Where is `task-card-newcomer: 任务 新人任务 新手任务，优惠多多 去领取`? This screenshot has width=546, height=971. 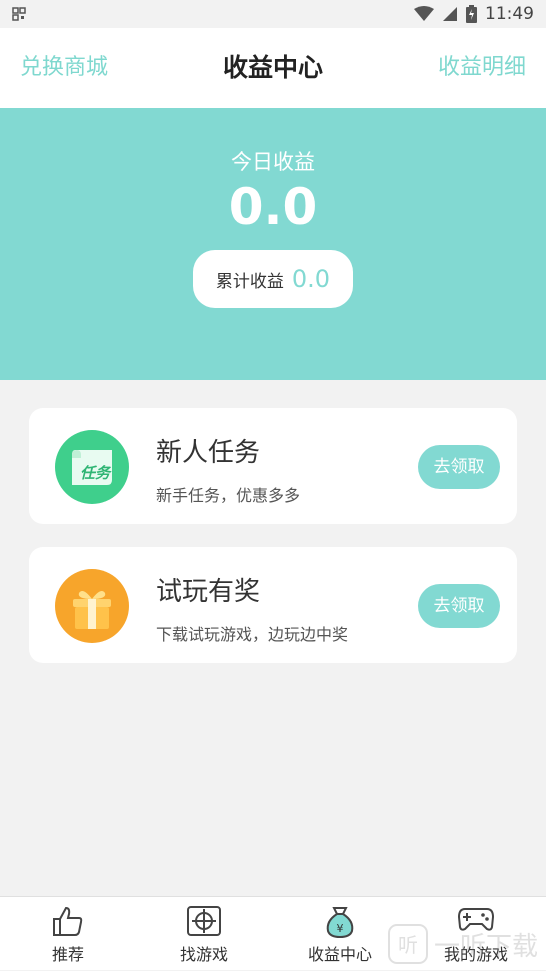 task-card-newcomer: 任务 新人任务 新手任务，优惠多多 去领取 is located at coordinates (273, 466).